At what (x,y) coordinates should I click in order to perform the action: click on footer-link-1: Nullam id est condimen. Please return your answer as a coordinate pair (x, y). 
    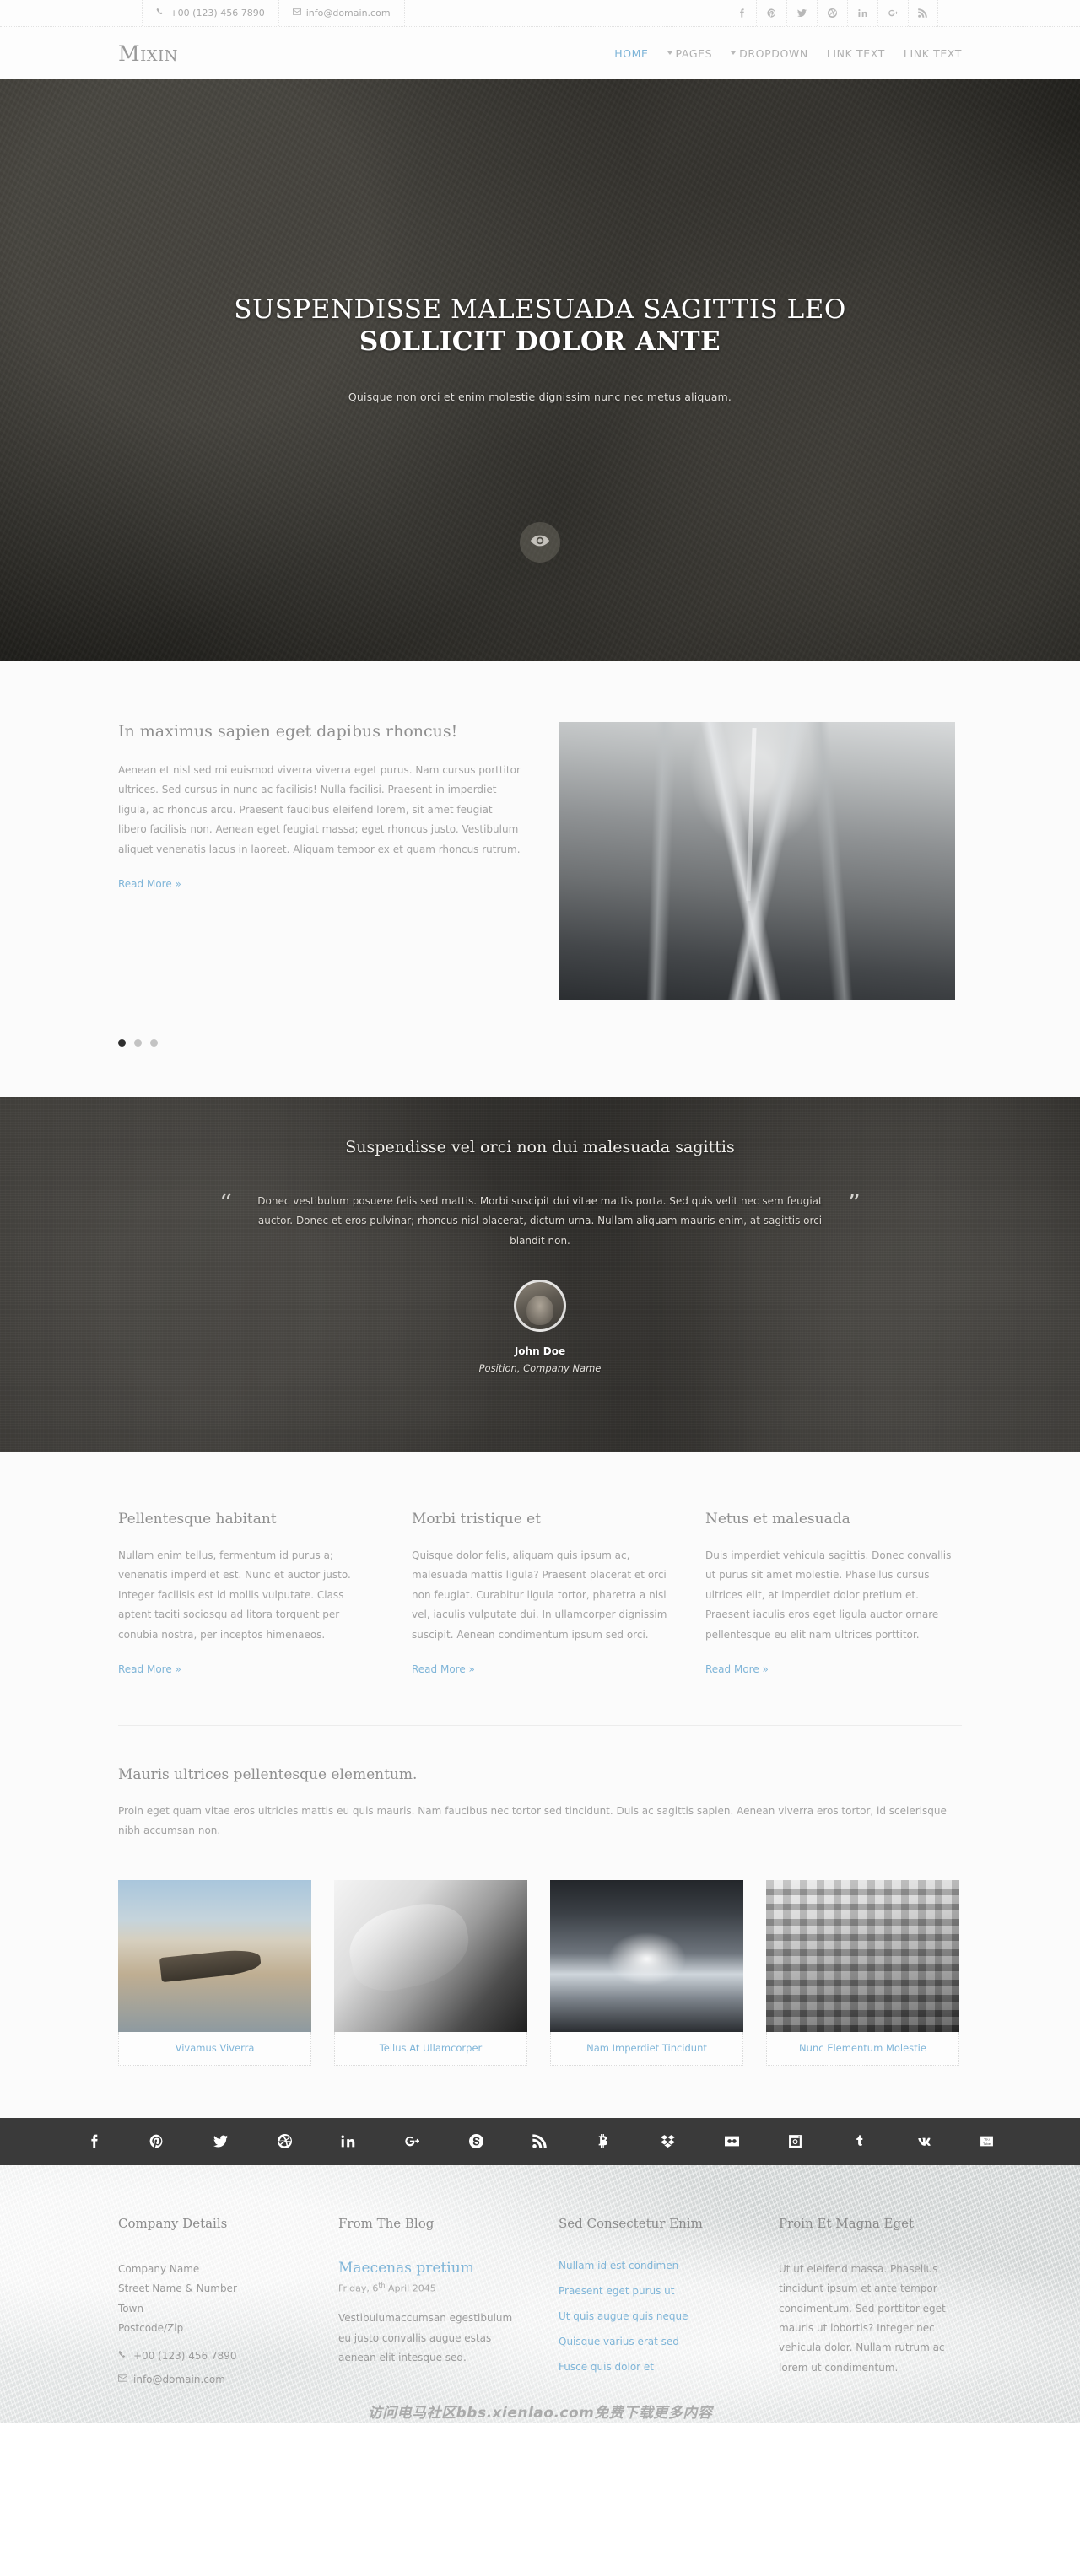
    Looking at the image, I should click on (650, 2266).